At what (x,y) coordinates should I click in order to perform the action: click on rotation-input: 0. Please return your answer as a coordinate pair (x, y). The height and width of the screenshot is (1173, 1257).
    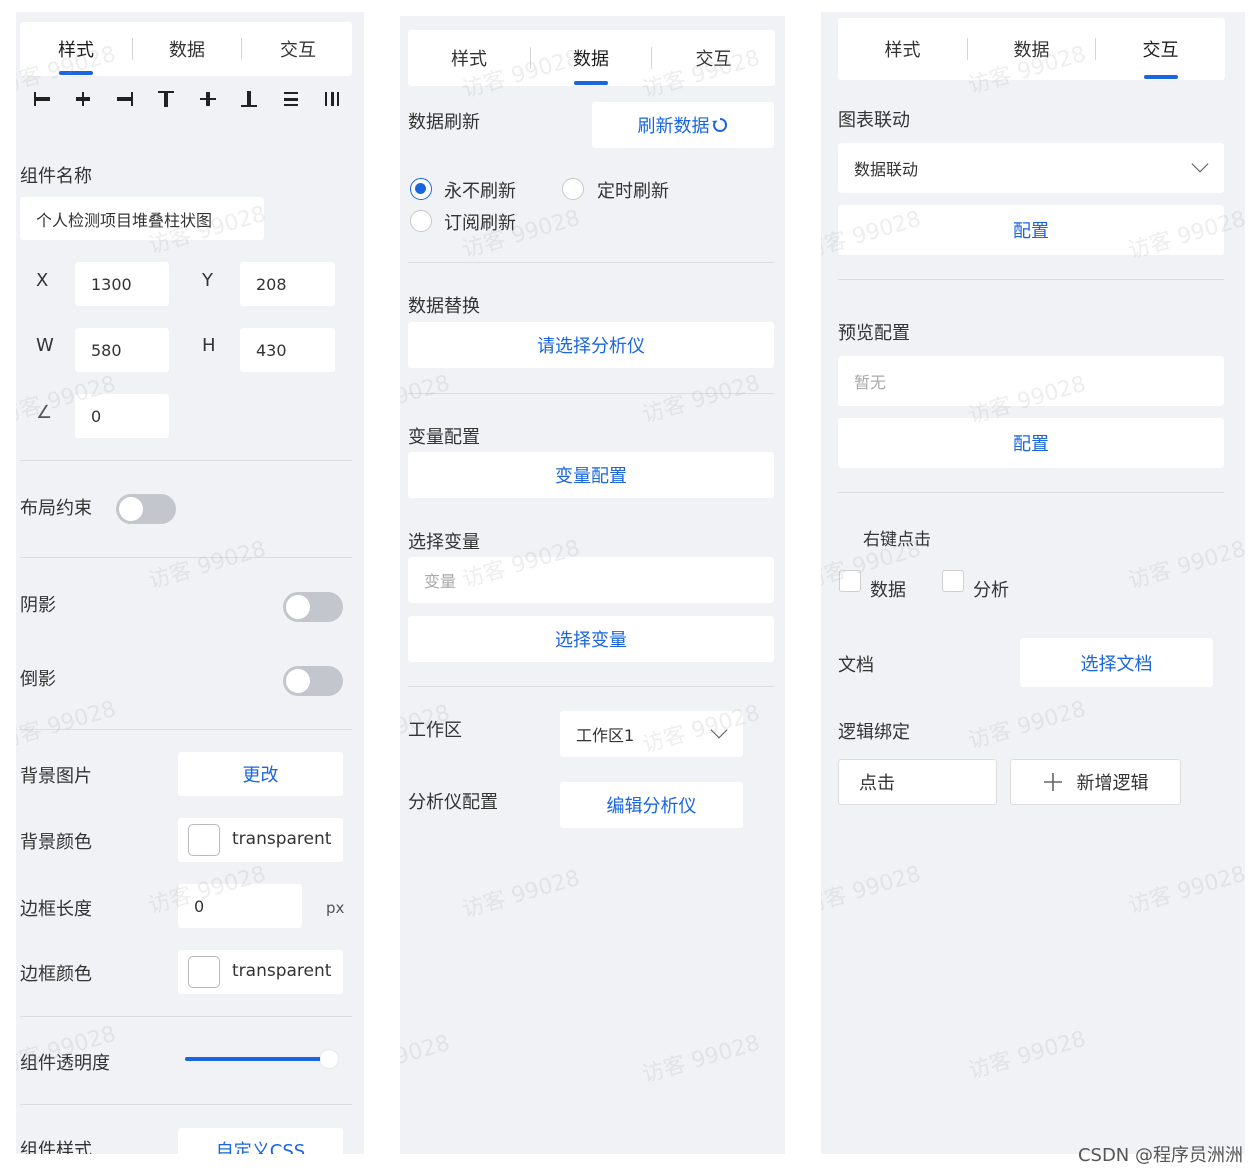
    Looking at the image, I should click on (122, 416).